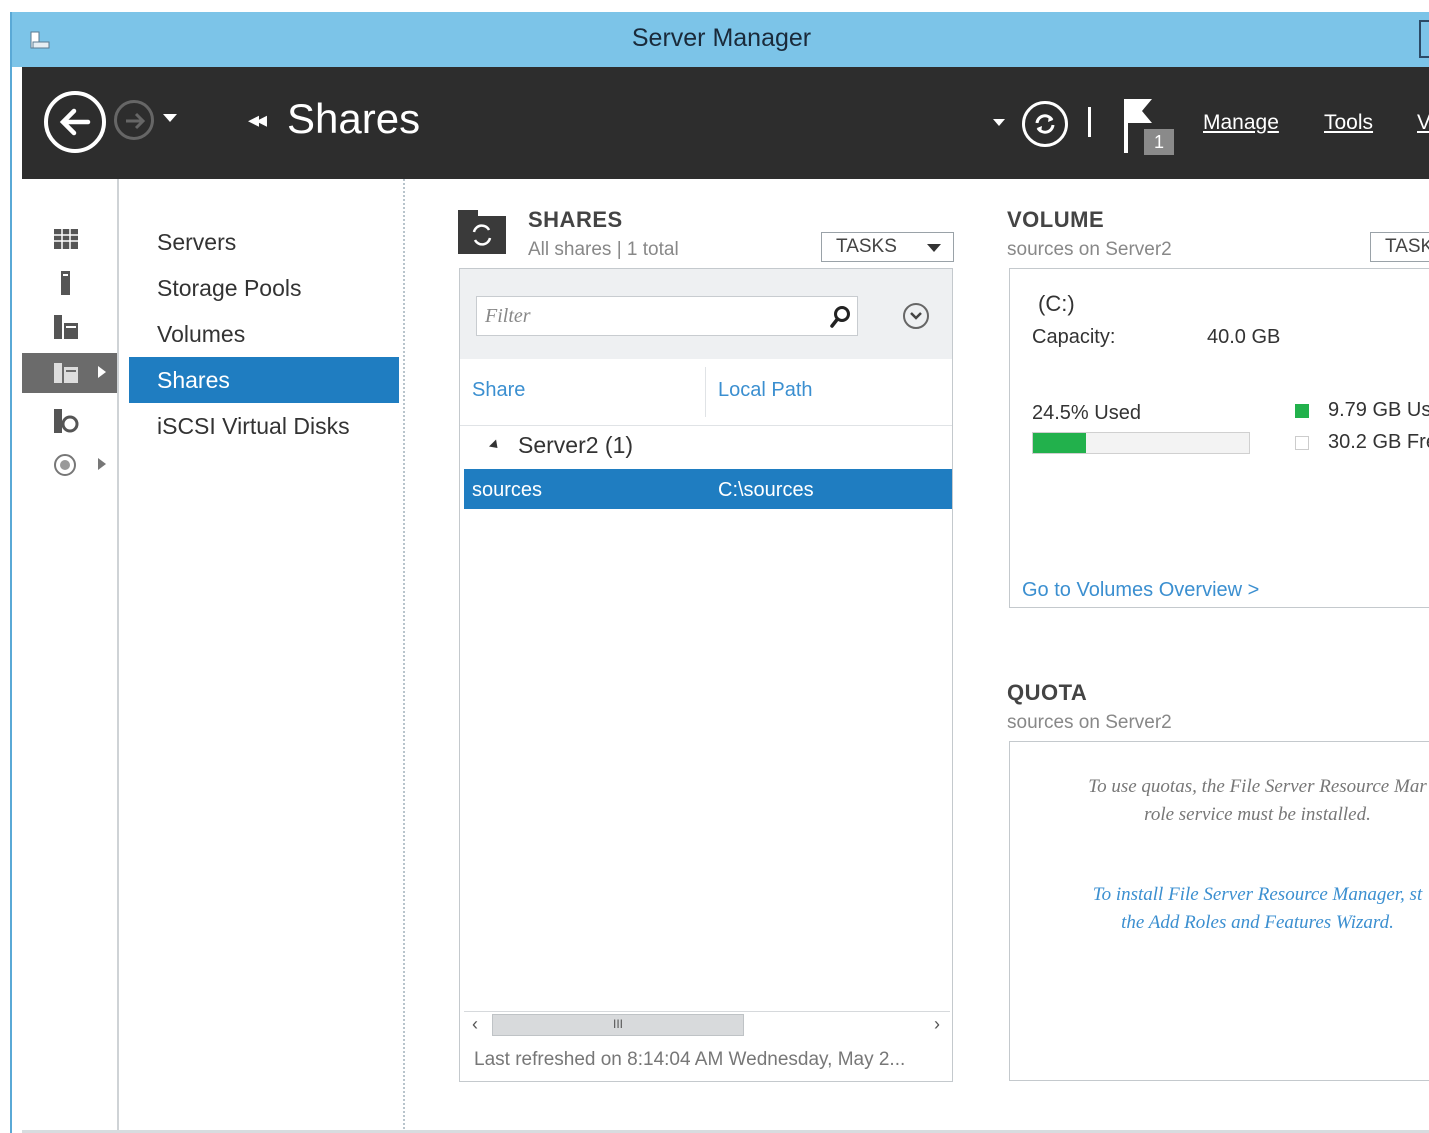 Image resolution: width=1429 pixels, height=1133 pixels. I want to click on tools-menu: Tools, so click(1348, 123).